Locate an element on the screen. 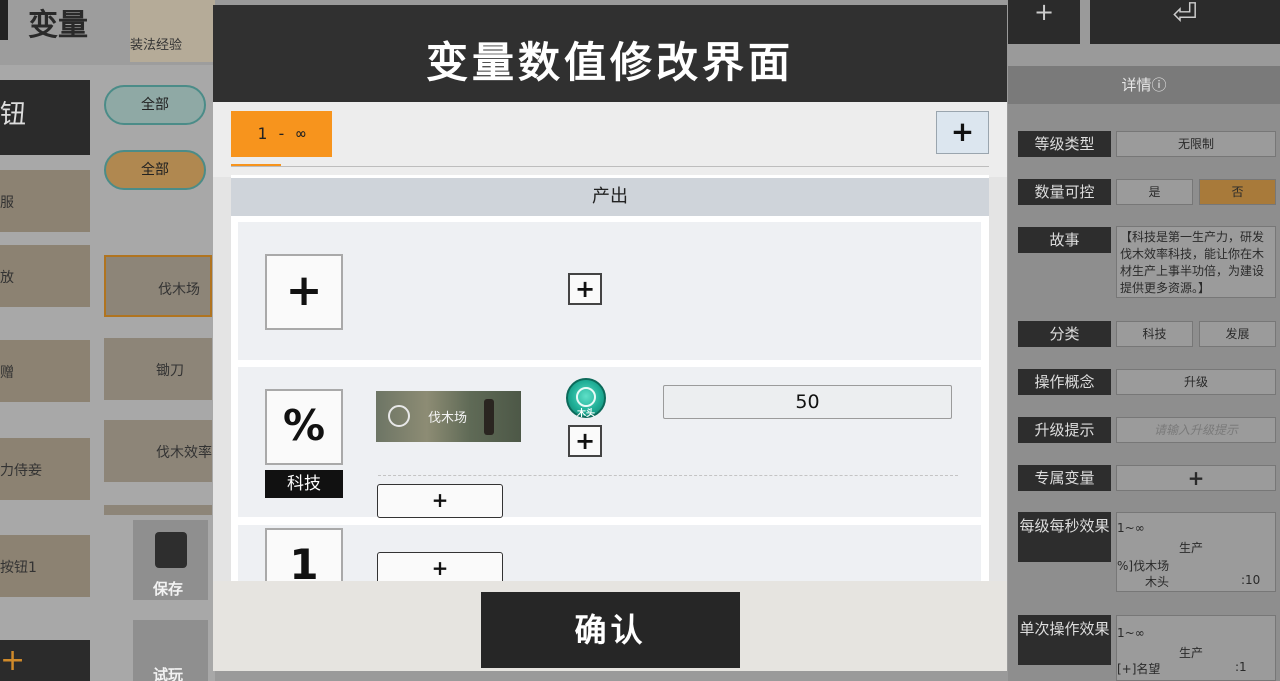 The height and width of the screenshot is (681, 1280). section-header-output: 产出 is located at coordinates (610, 197).